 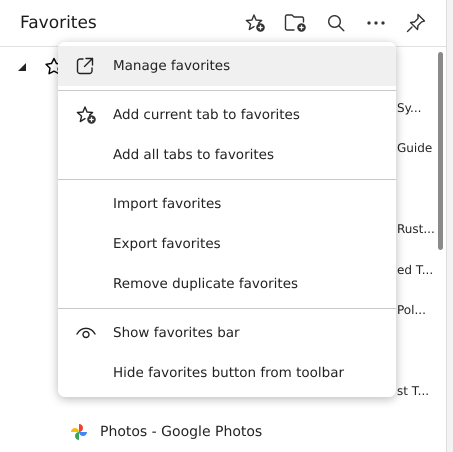 What do you see at coordinates (59, 23) in the screenshot?
I see `panel-title: Favorites` at bounding box center [59, 23].